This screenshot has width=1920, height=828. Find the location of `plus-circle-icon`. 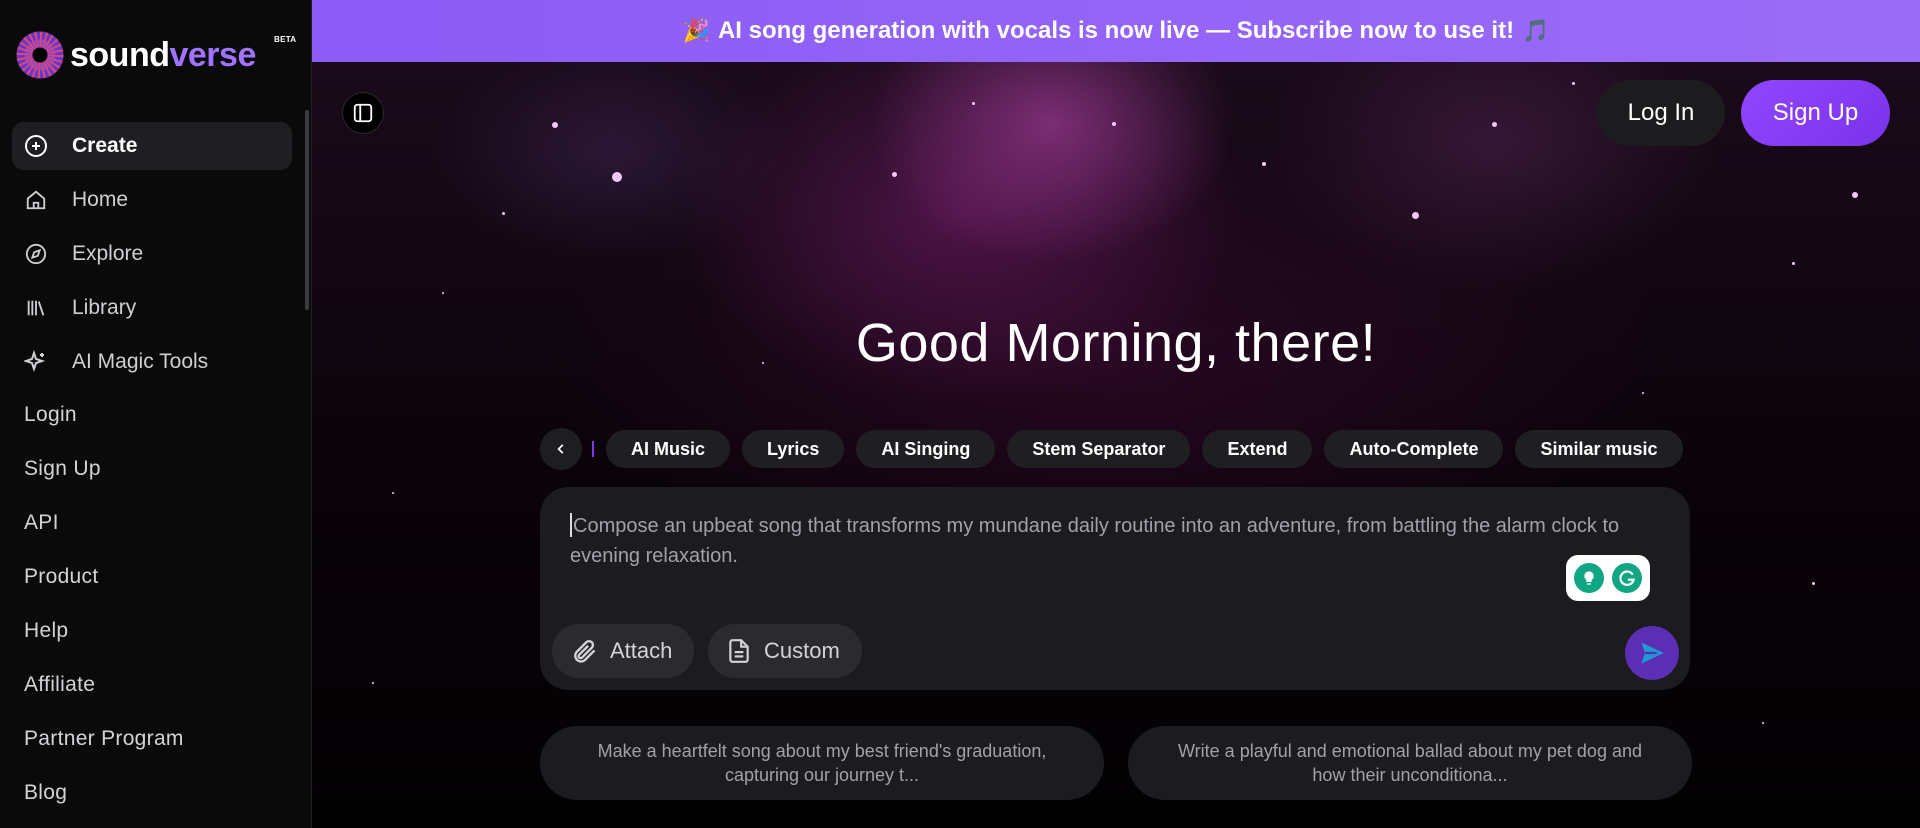

plus-circle-icon is located at coordinates (36, 146).